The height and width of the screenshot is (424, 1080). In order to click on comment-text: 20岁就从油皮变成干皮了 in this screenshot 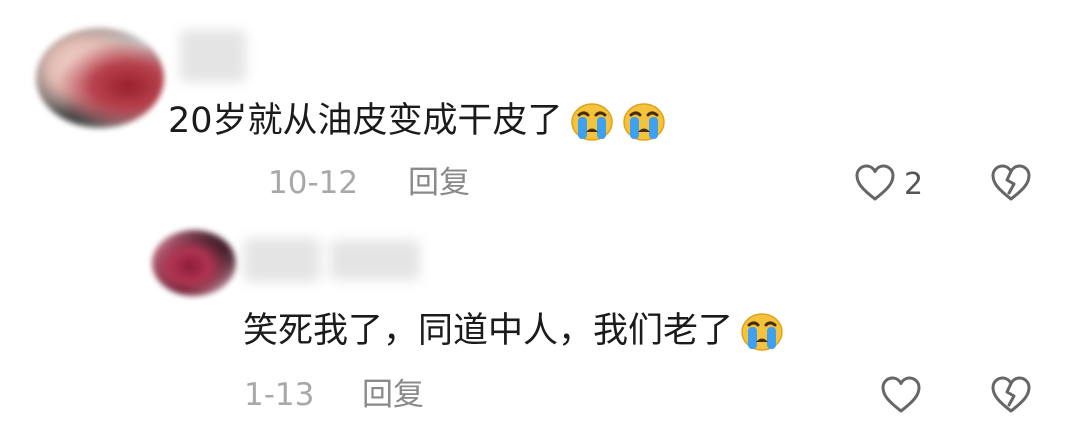, I will do `click(417, 121)`.